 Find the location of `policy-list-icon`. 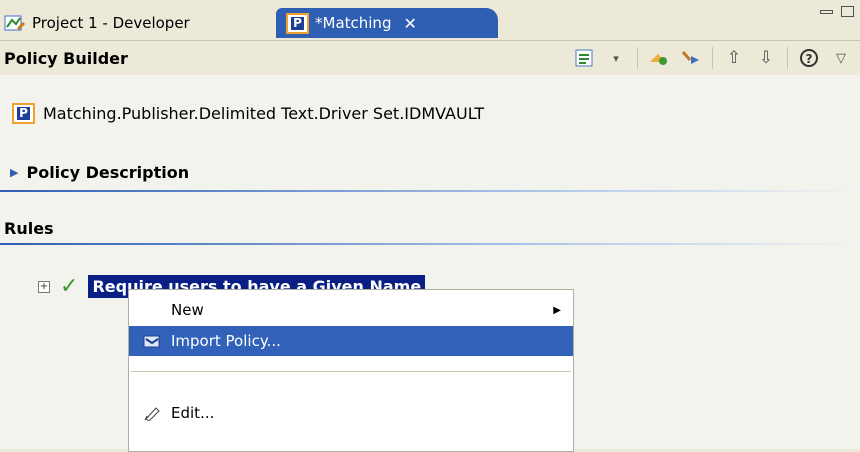

policy-list-icon is located at coordinates (584, 58).